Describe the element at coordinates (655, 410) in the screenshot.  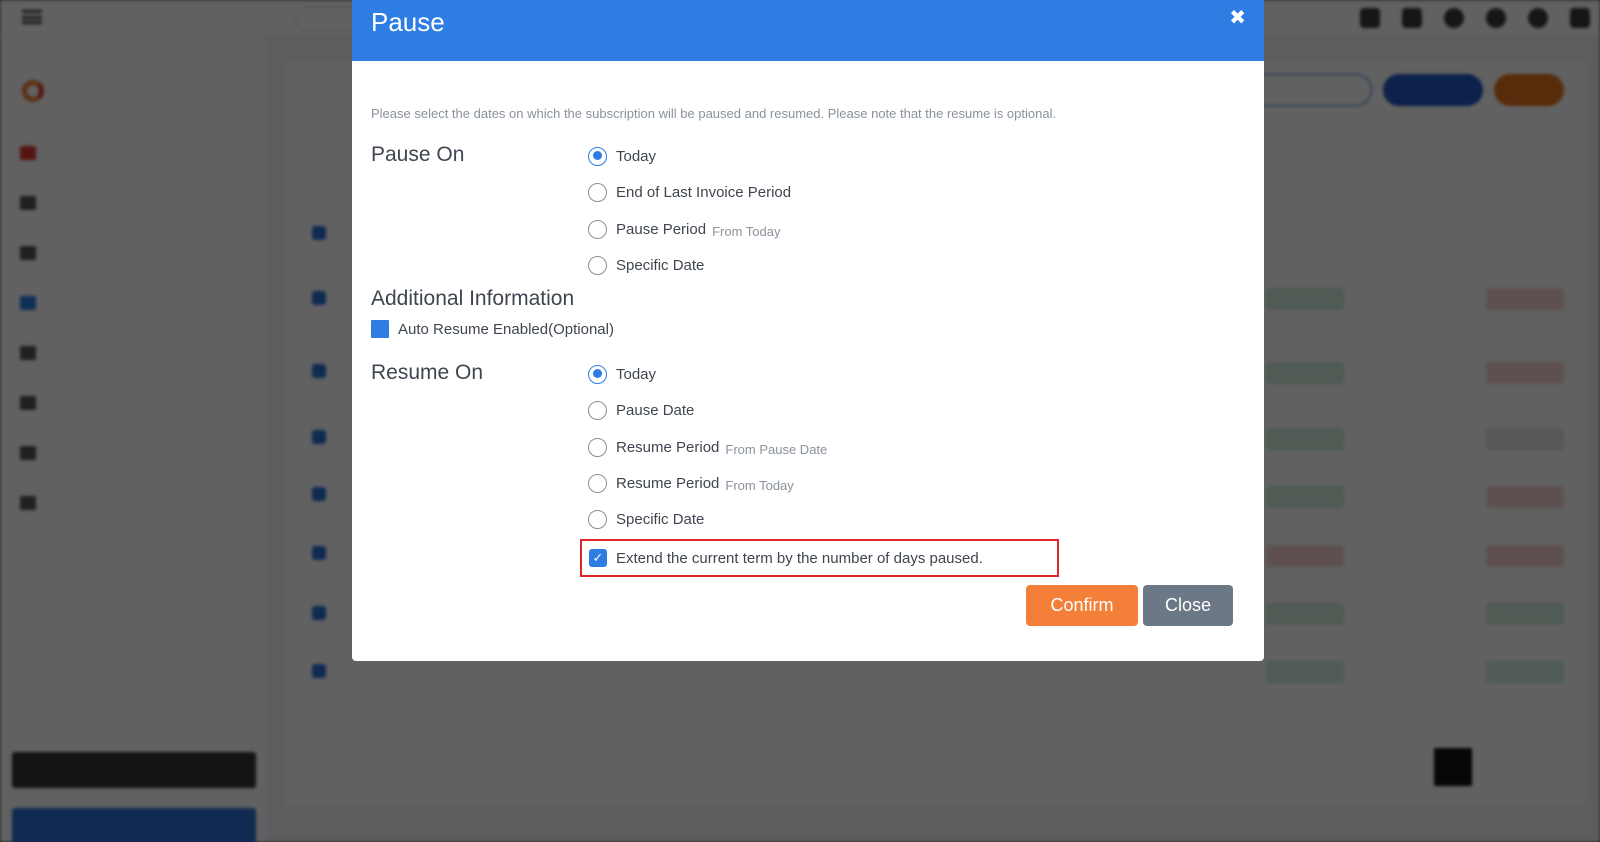
I see `option-label: Pause Date` at that location.